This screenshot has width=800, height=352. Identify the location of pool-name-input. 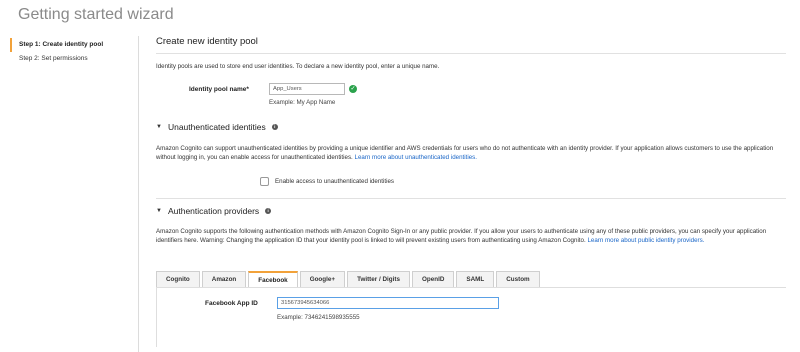
(307, 89).